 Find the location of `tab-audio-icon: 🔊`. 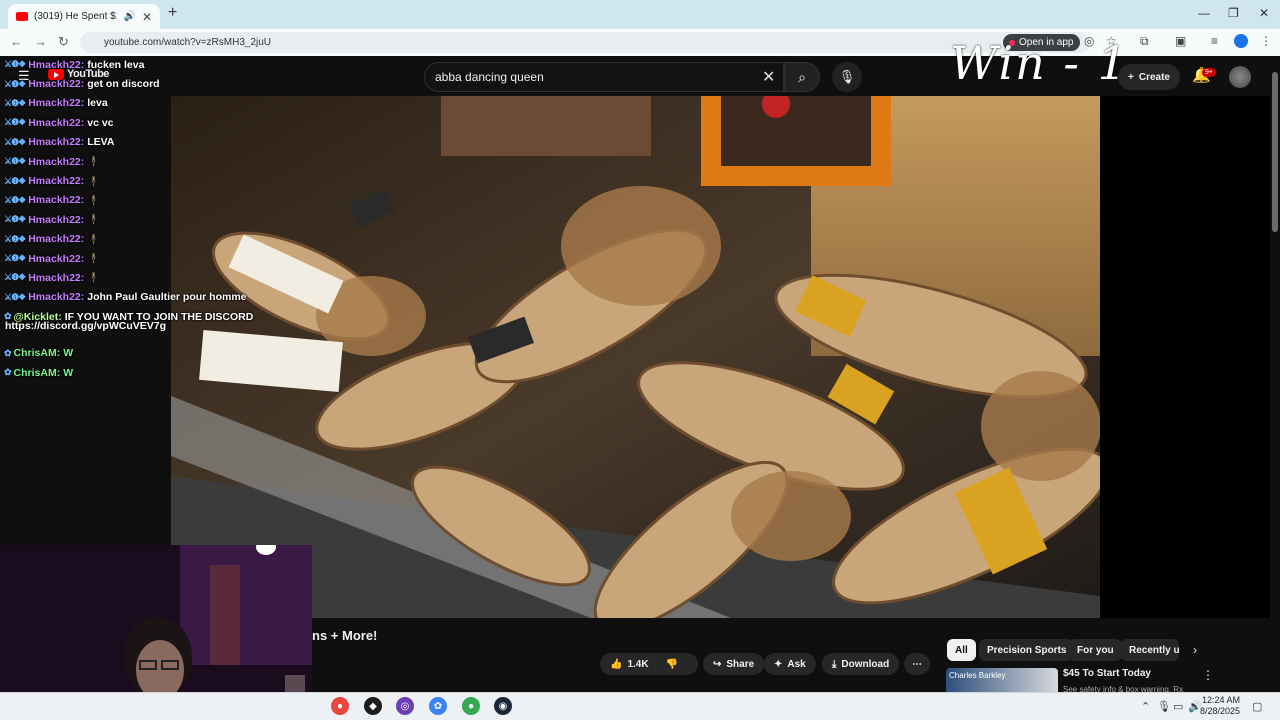

tab-audio-icon: 🔊 is located at coordinates (129, 16).